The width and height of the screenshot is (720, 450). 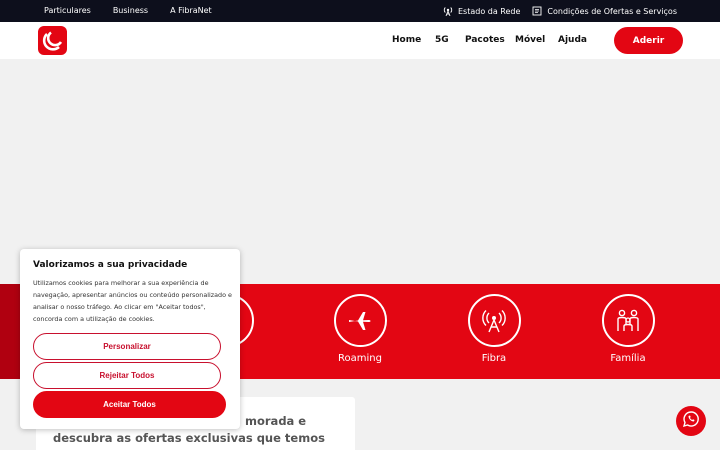 I want to click on feature-item-familia: Família, so click(x=628, y=329).